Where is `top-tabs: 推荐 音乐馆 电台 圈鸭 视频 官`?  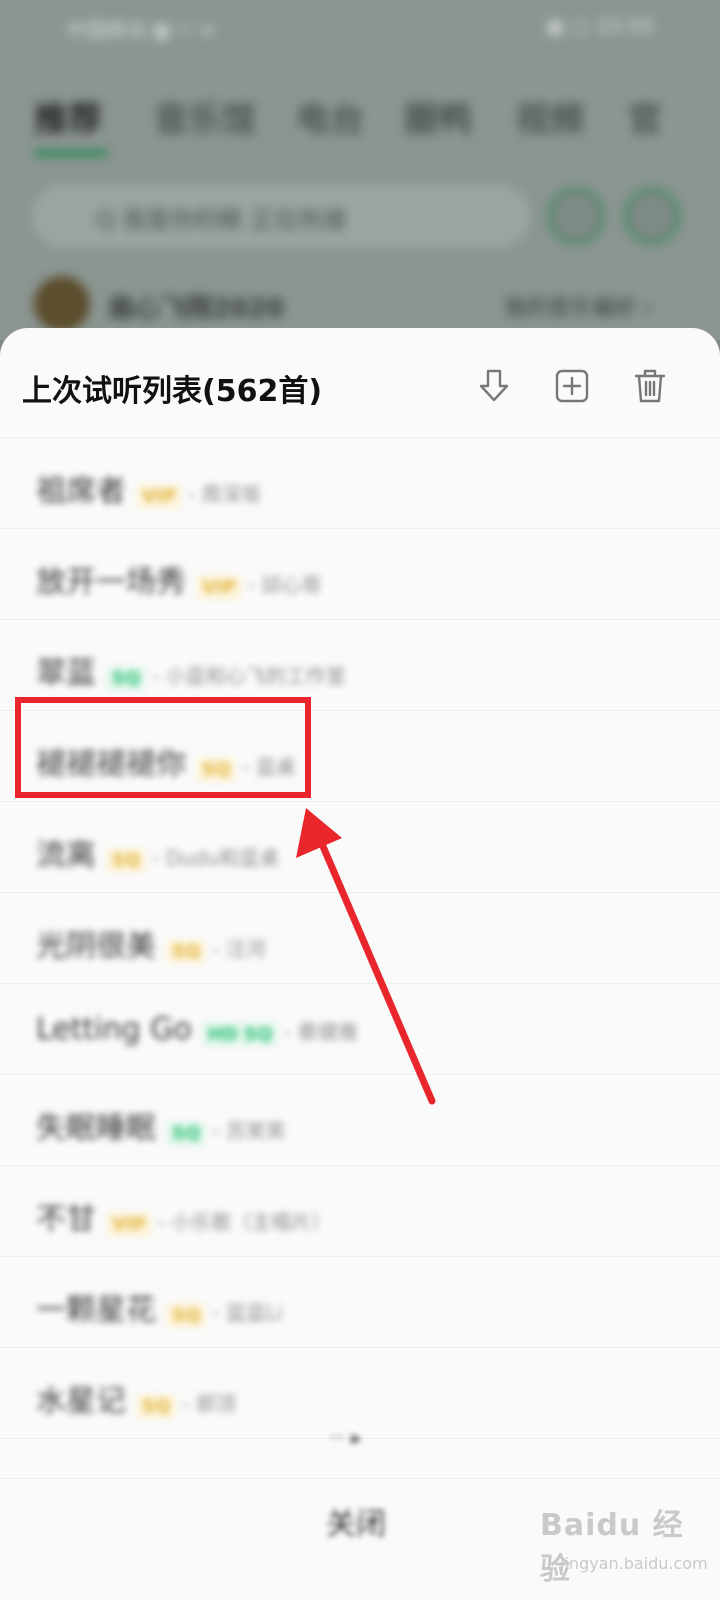
top-tabs: 推荐 音乐馆 电台 圈鸭 视频 官 is located at coordinates (360, 127).